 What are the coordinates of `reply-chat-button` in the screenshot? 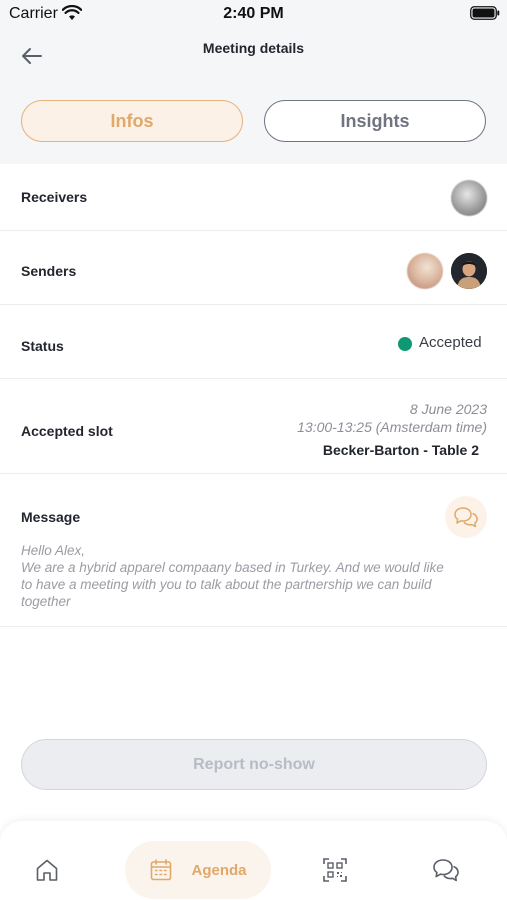 It's located at (466, 517).